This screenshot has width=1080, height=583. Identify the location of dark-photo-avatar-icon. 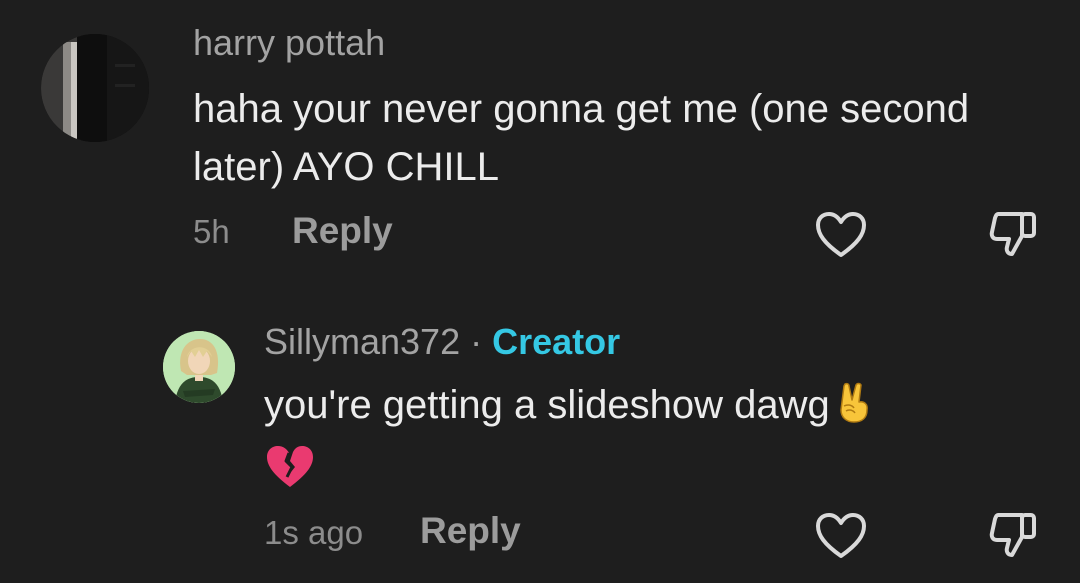
(95, 88).